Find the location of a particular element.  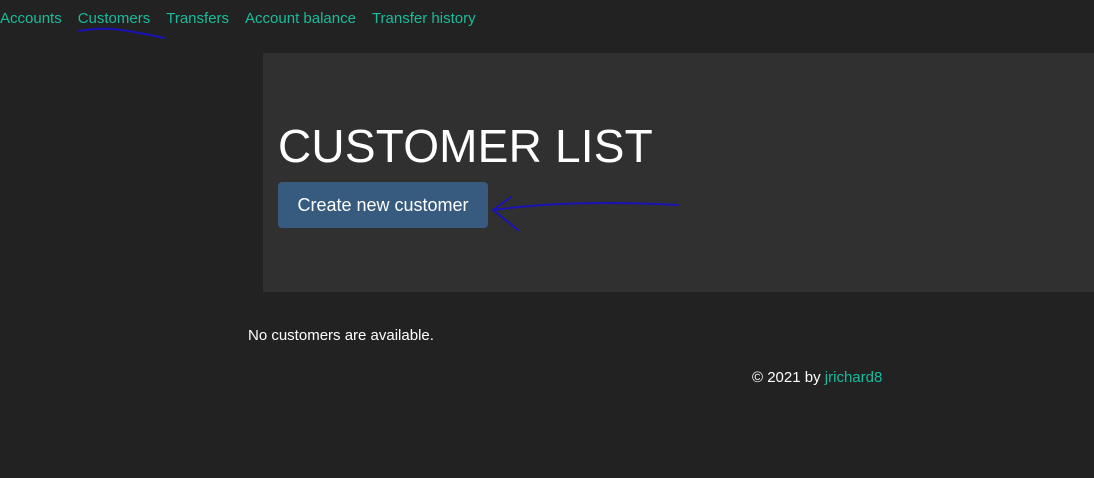

nav-link-customers: Customers is located at coordinates (114, 19).